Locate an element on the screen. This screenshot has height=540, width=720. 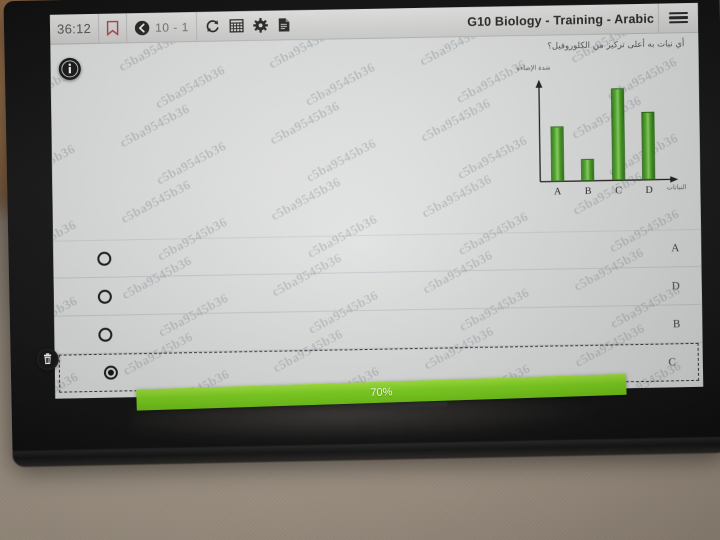
progress-percent-label: 70% is located at coordinates (381, 392).